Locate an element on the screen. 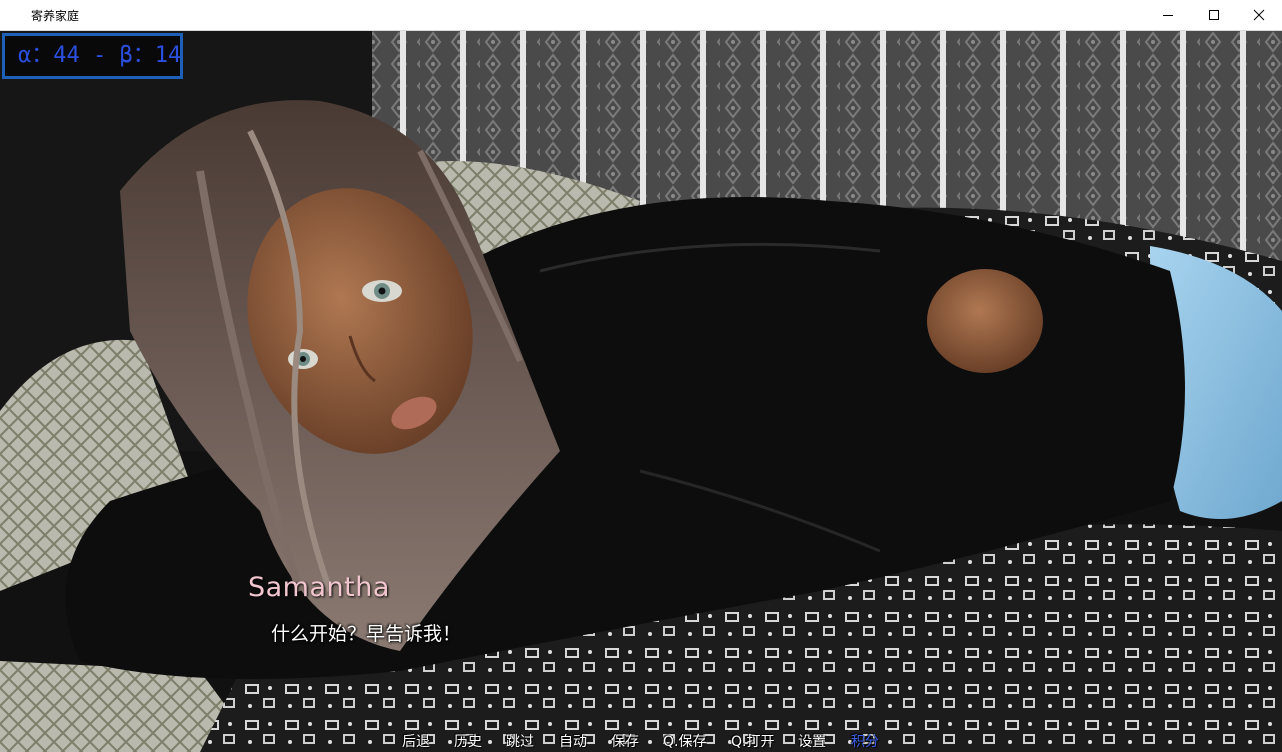 The height and width of the screenshot is (752, 1282). quick-menu-history: 历史 is located at coordinates (468, 741).